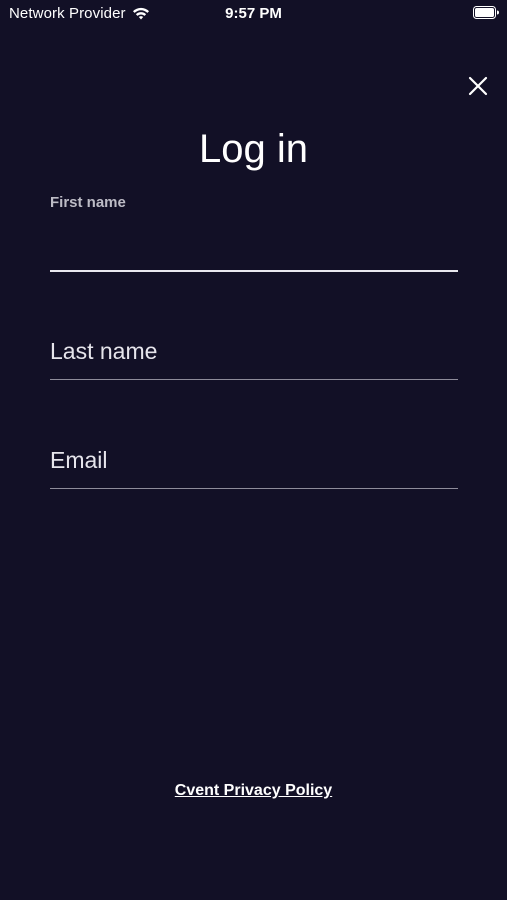 Image resolution: width=507 pixels, height=900 pixels. I want to click on last-name-underline, so click(254, 379).